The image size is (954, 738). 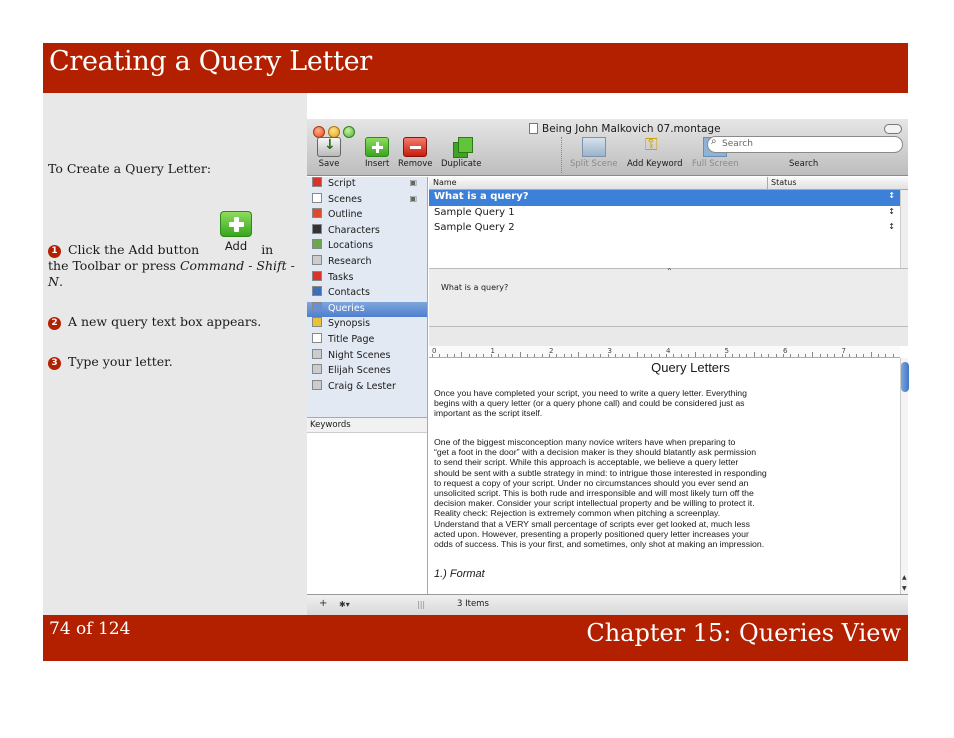 I want to click on synopsis-text: What is a query?, so click(x=474, y=287).